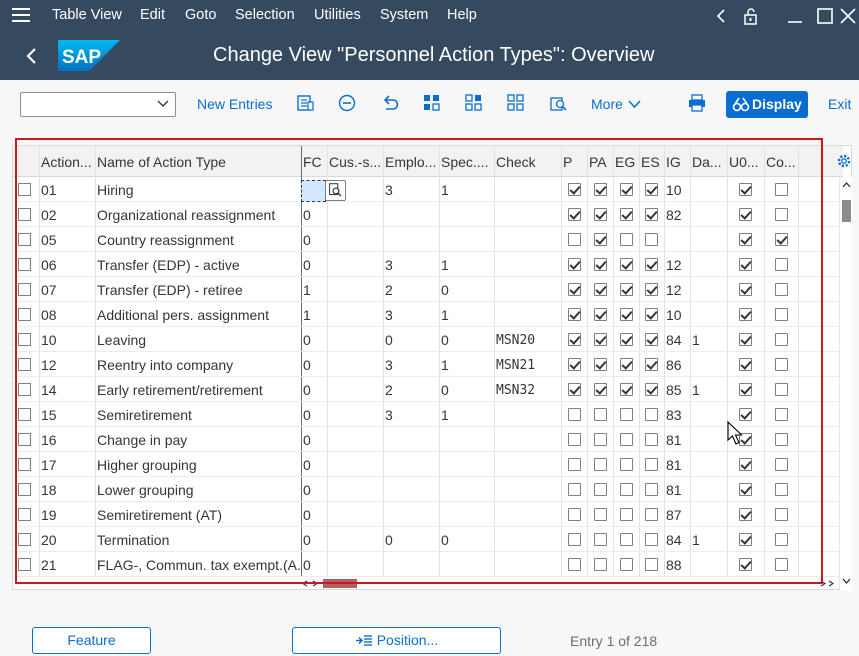  Describe the element at coordinates (673, 162) in the screenshot. I see `column-header-ig: IG` at that location.